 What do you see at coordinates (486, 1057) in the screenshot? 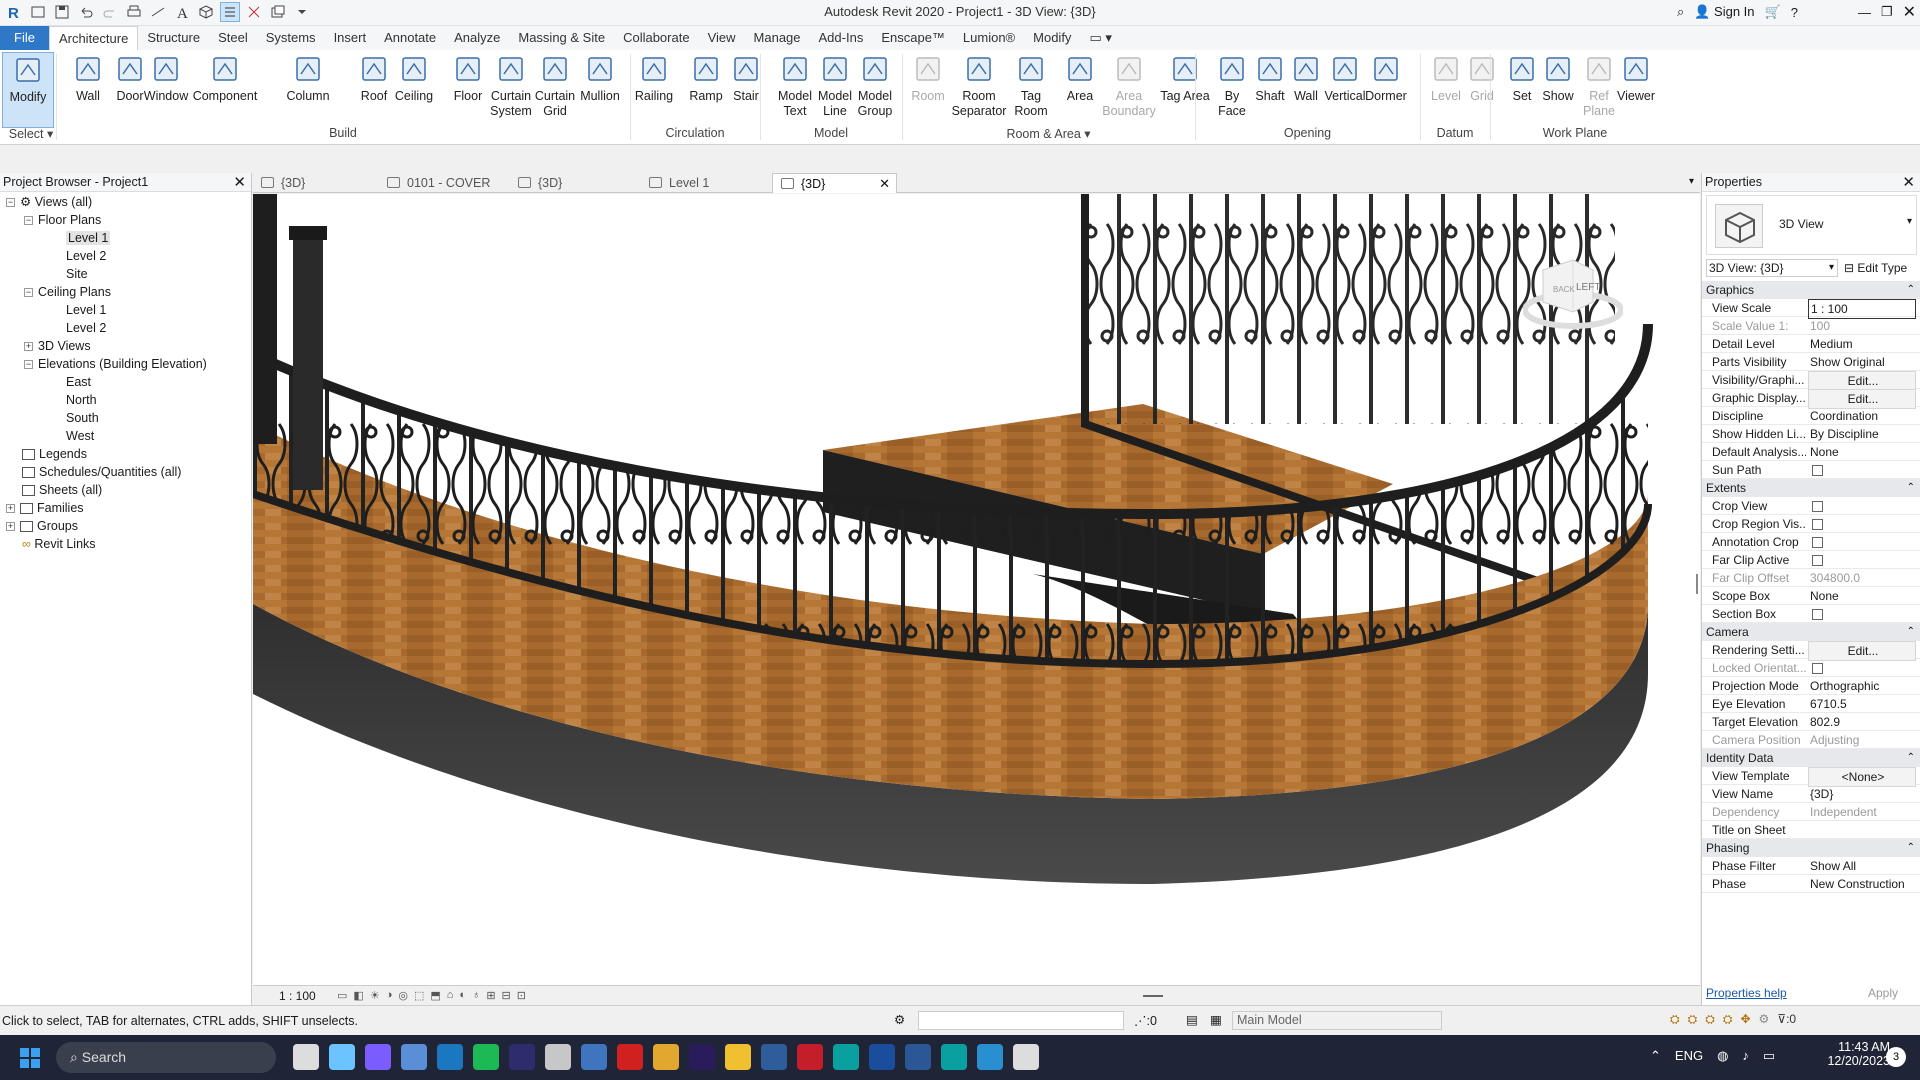
I see `edge-icon` at bounding box center [486, 1057].